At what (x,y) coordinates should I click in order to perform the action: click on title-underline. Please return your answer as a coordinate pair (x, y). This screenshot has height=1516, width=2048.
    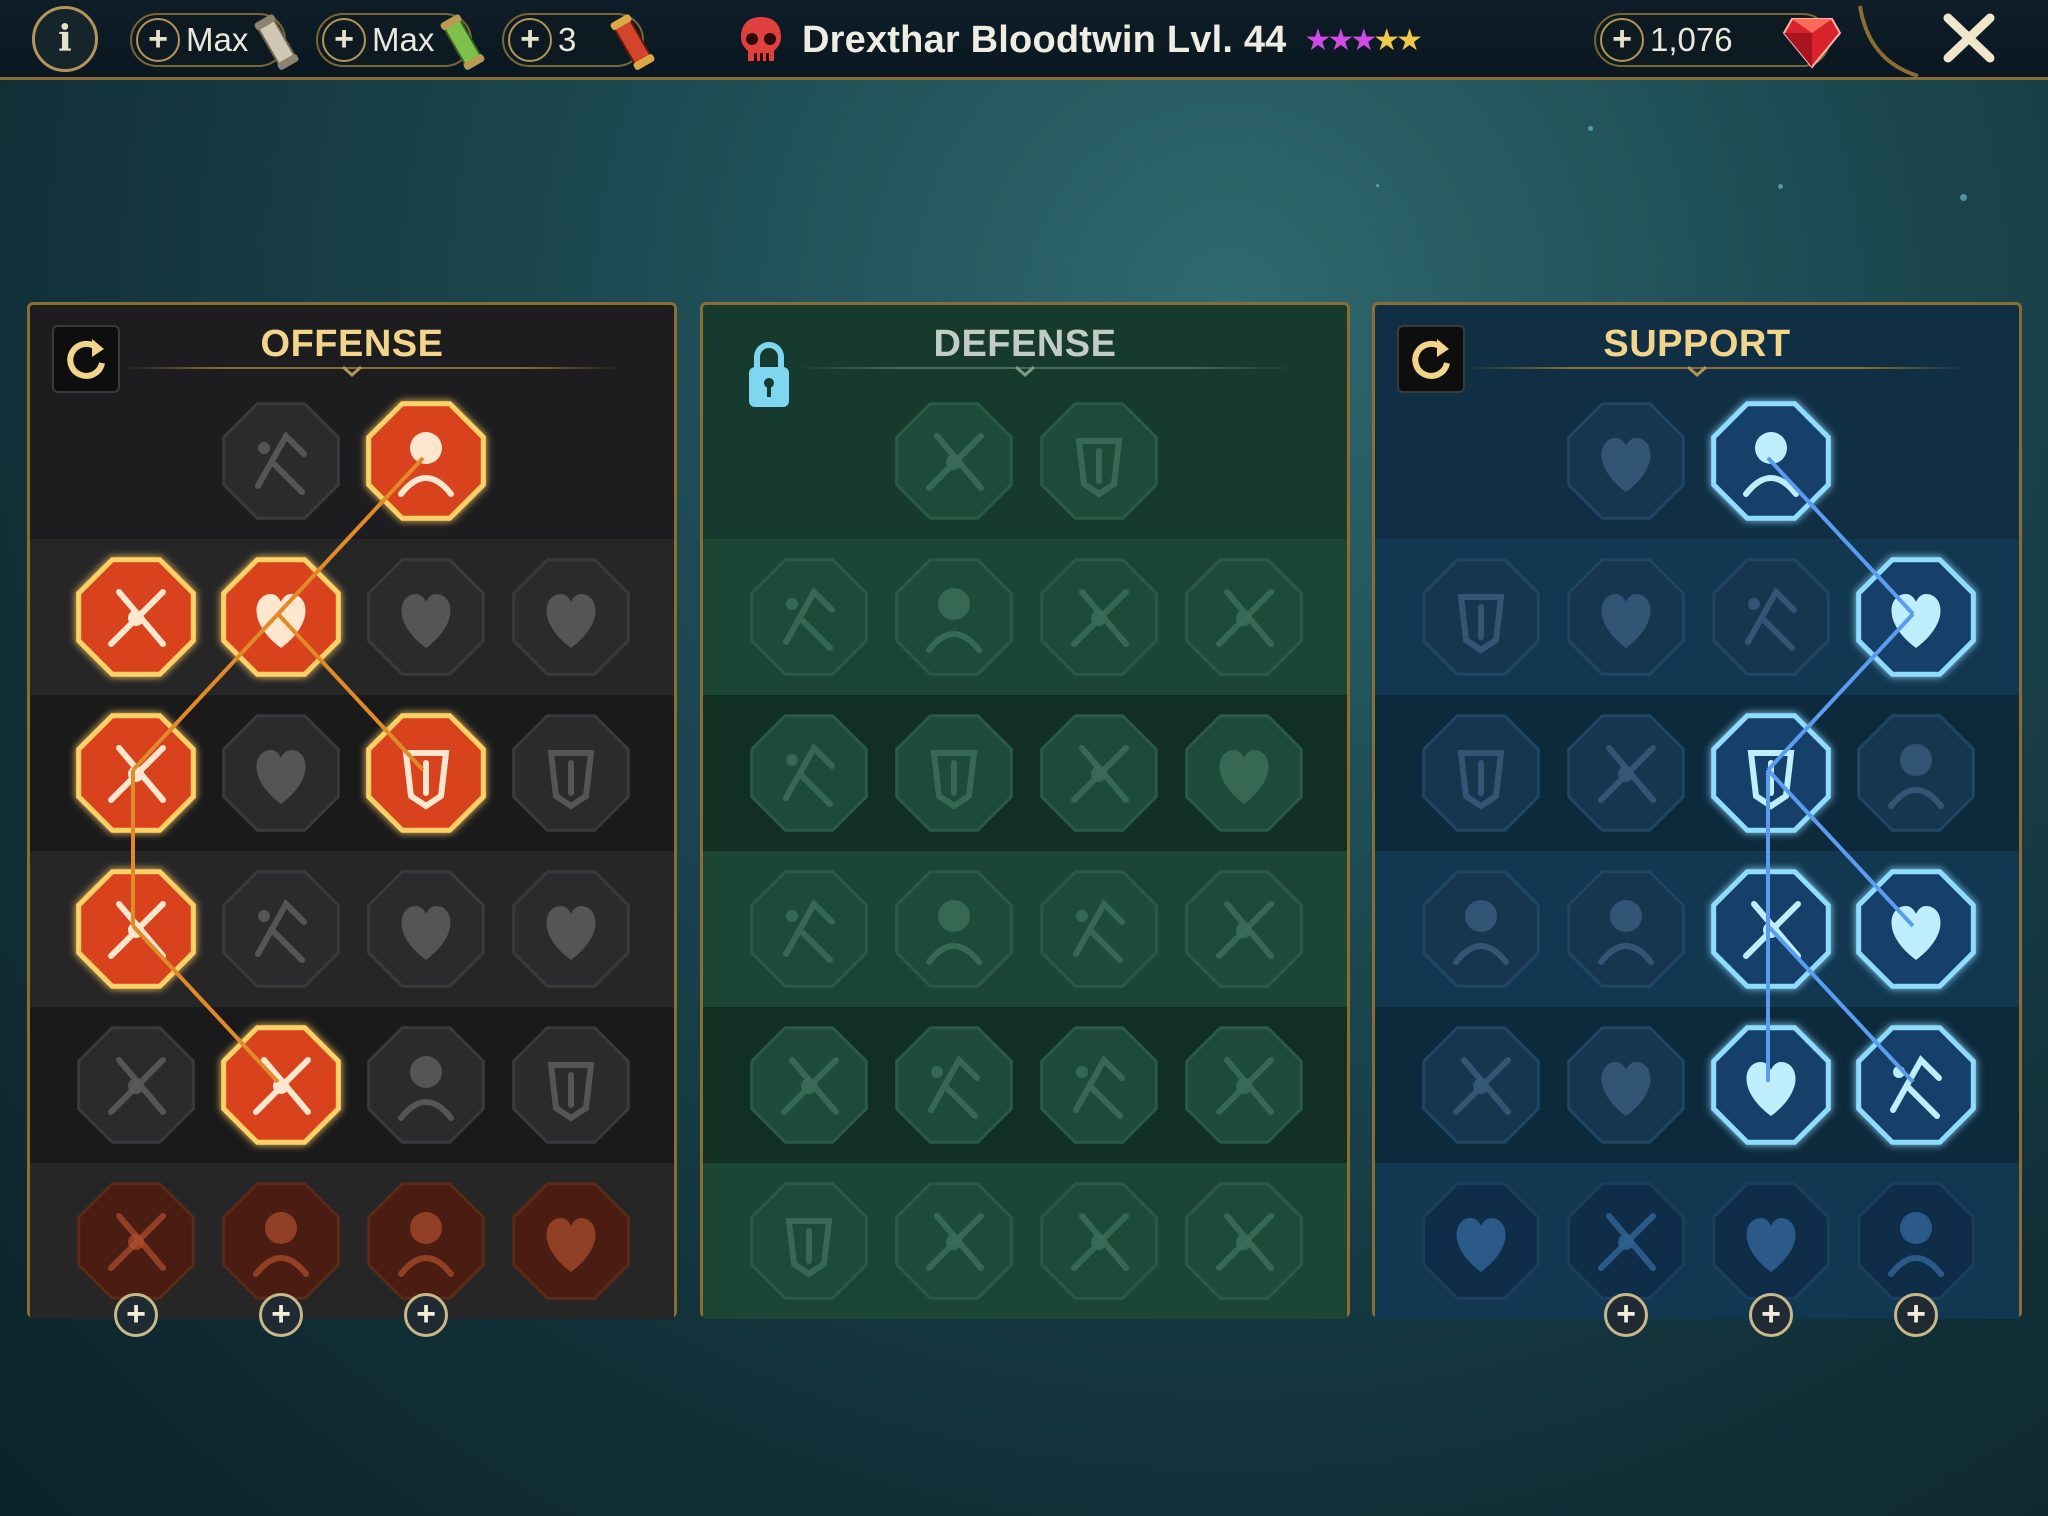
    Looking at the image, I should click on (1717, 368).